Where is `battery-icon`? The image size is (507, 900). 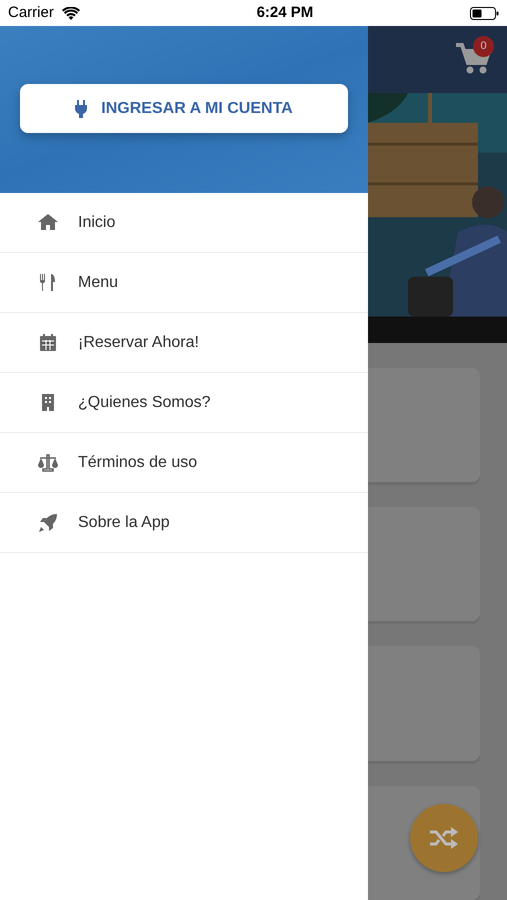
battery-icon is located at coordinates (484, 13).